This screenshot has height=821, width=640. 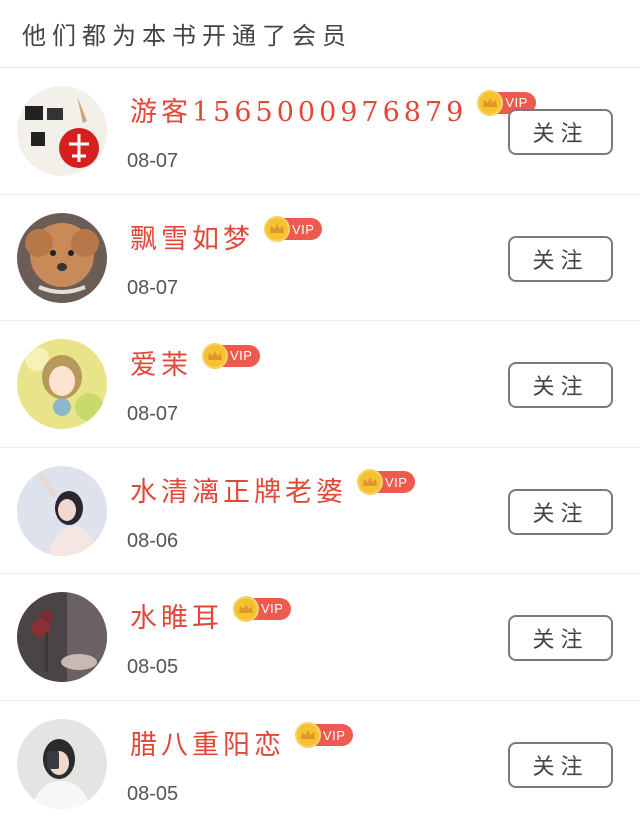 What do you see at coordinates (161, 362) in the screenshot?
I see `member-name: 爱茉` at bounding box center [161, 362].